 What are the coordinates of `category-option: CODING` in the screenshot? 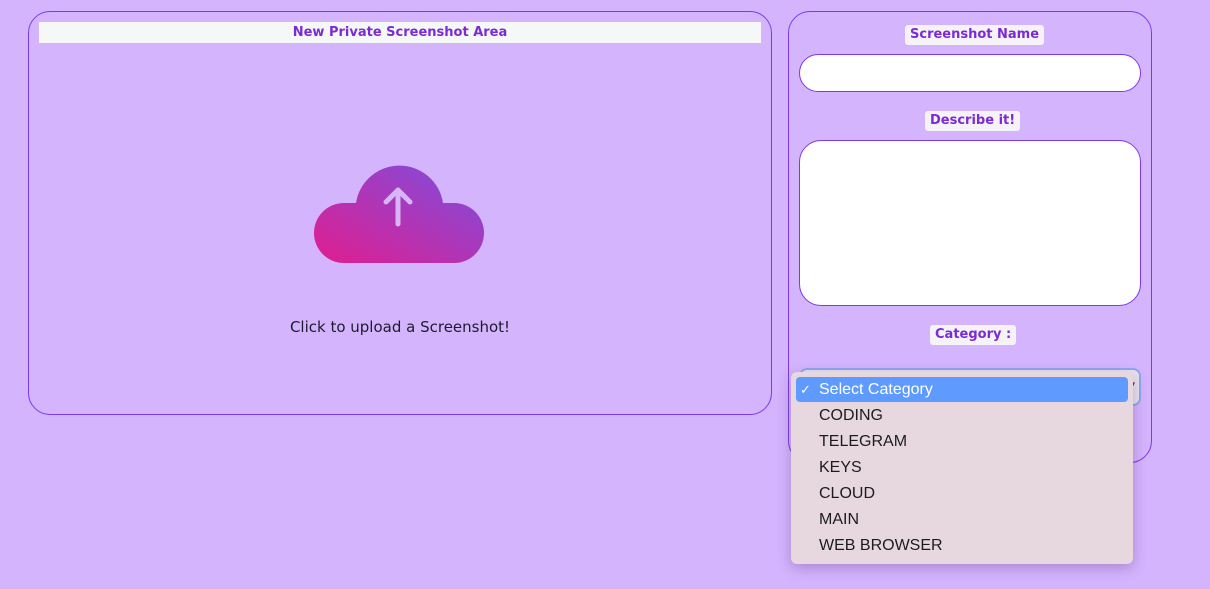 It's located at (962, 416).